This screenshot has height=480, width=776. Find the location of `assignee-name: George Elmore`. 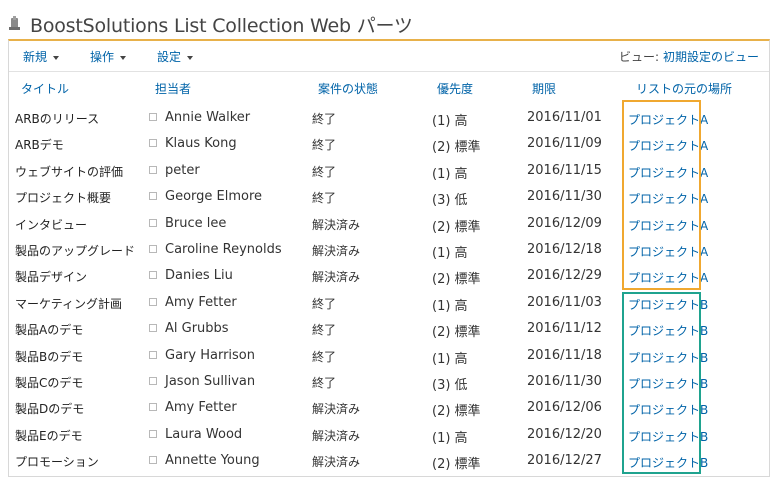

assignee-name: George Elmore is located at coordinates (213, 196).